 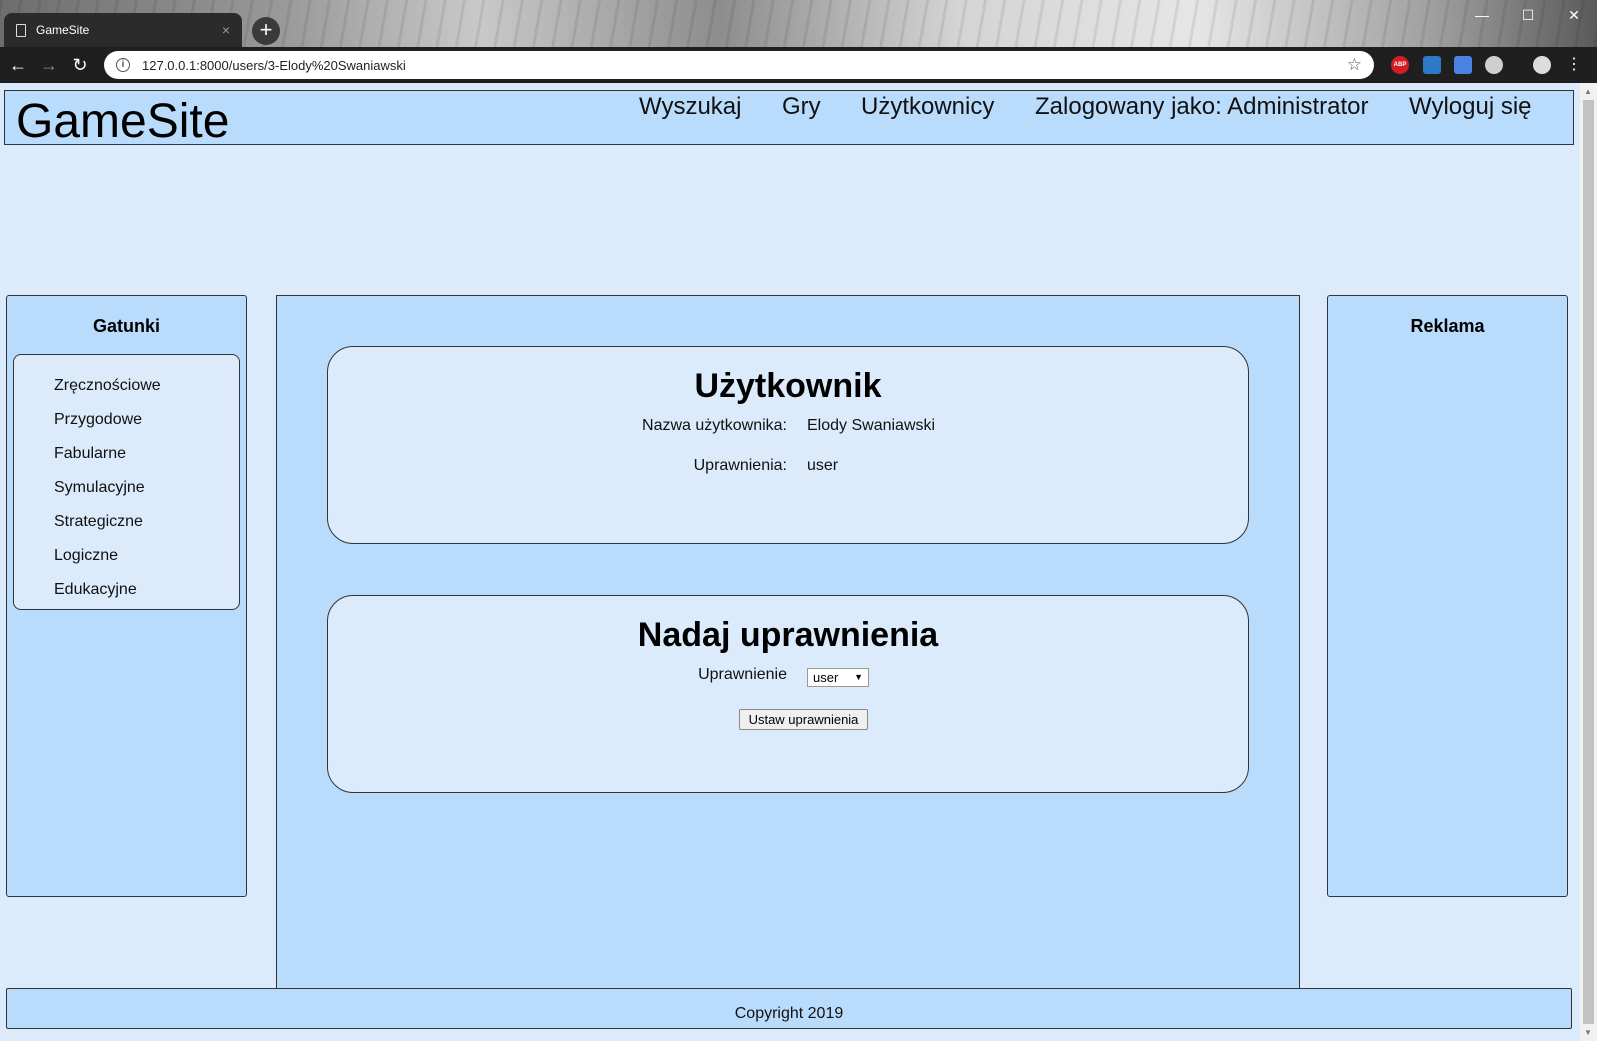 What do you see at coordinates (146, 522) in the screenshot?
I see `genre-item-strategiczne: Strategiczne` at bounding box center [146, 522].